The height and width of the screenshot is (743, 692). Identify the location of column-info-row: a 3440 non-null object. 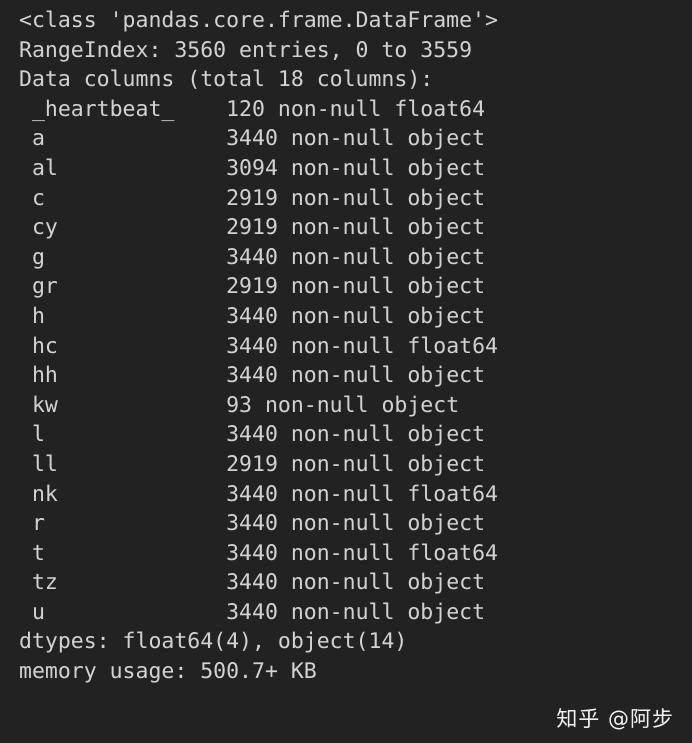
(355, 139).